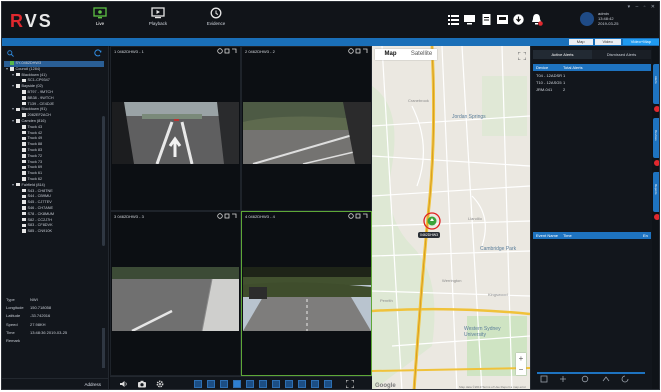 The width and height of the screenshot is (661, 392). Describe the element at coordinates (518, 19) in the screenshot. I see `download-icon` at that location.